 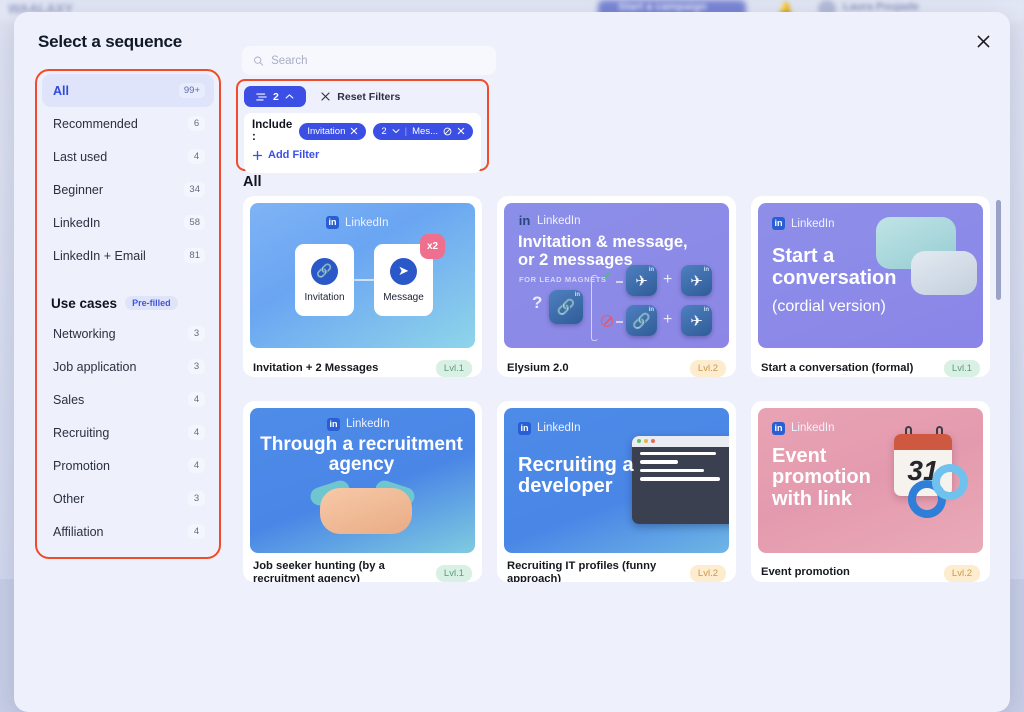 I want to click on card-art-title: Through a recruitment agency, so click(x=361, y=455).